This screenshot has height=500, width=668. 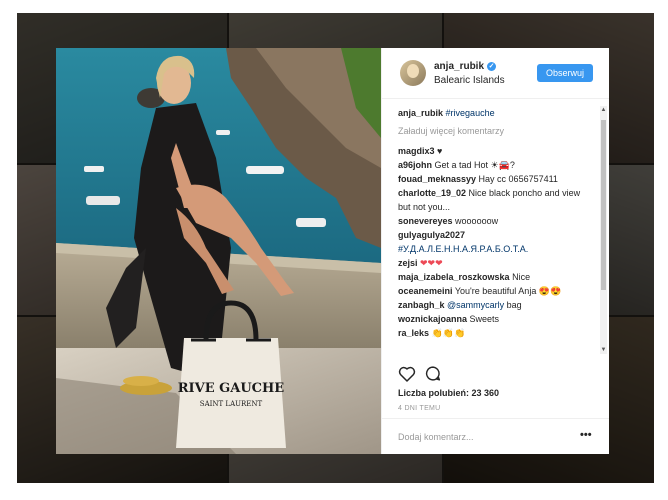 I want to click on comment: a96john Get a tad Hot ☀🚘?, so click(x=495, y=165).